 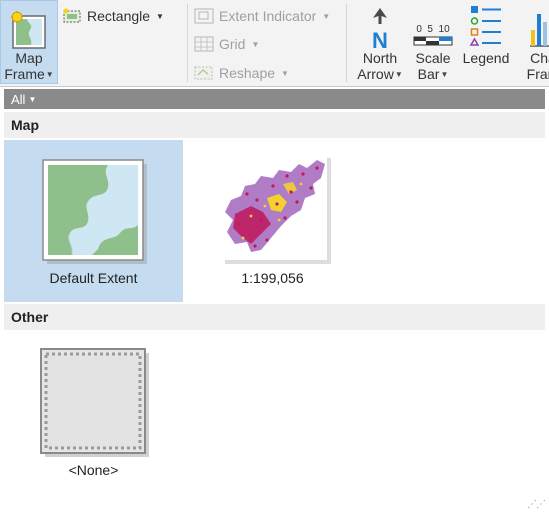 I want to click on map-frame-label-2: Frame, so click(x=24, y=73).